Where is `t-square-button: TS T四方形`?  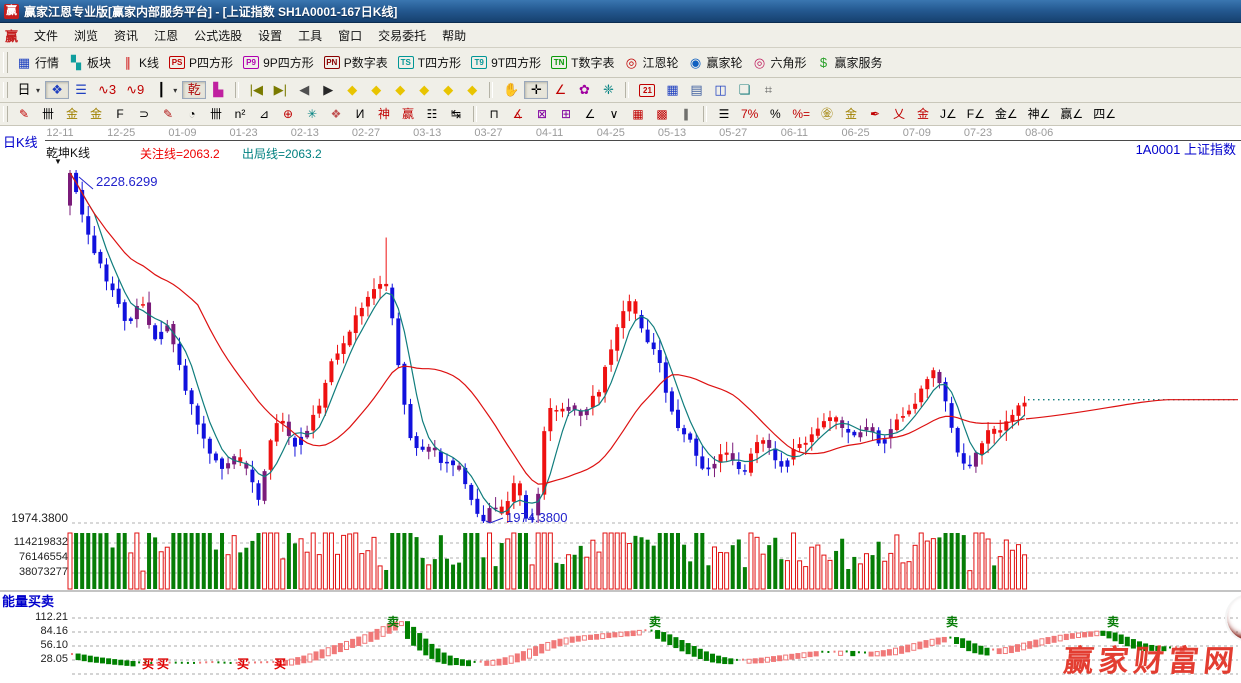 t-square-button: TS T四方形 is located at coordinates (429, 62).